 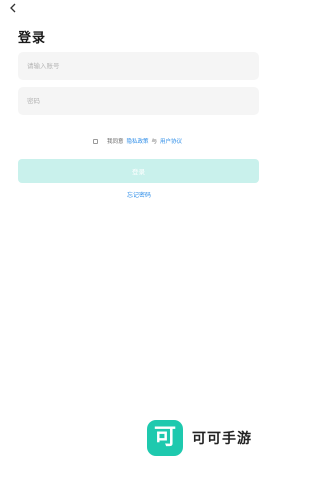 What do you see at coordinates (154, 142) in the screenshot?
I see `agreement-connector: 与` at bounding box center [154, 142].